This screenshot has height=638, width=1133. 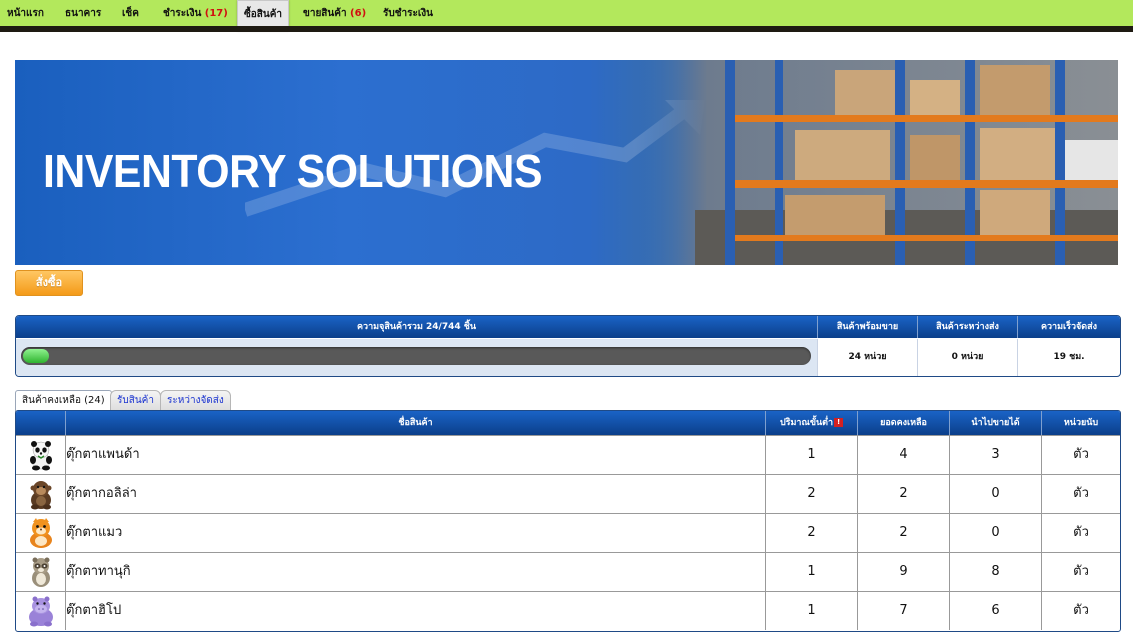 What do you see at coordinates (904, 423) in the screenshot?
I see `stock-header: ยอดคงเหลือ` at bounding box center [904, 423].